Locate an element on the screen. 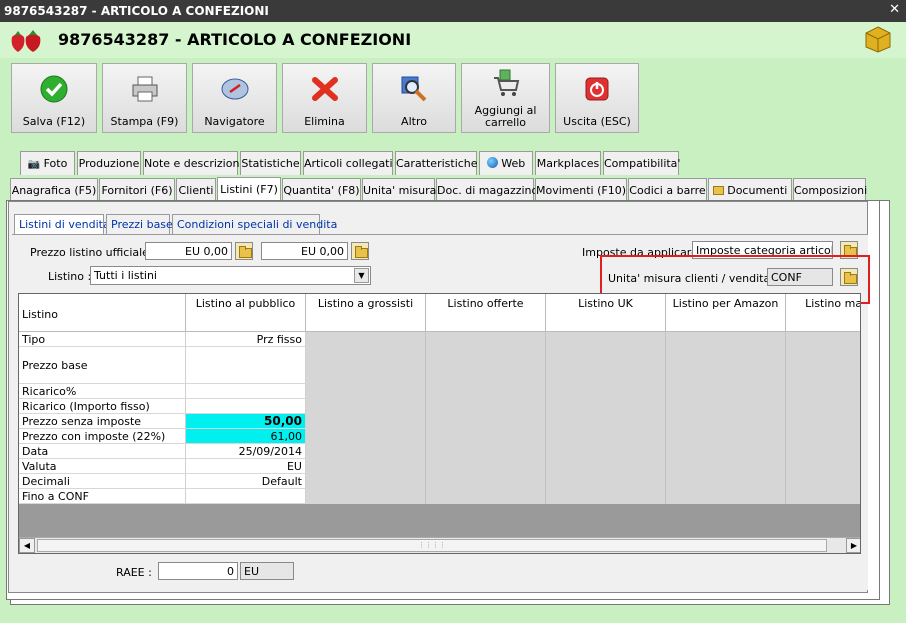 The width and height of the screenshot is (906, 623). navigator-button: Navigatore is located at coordinates (234, 98).